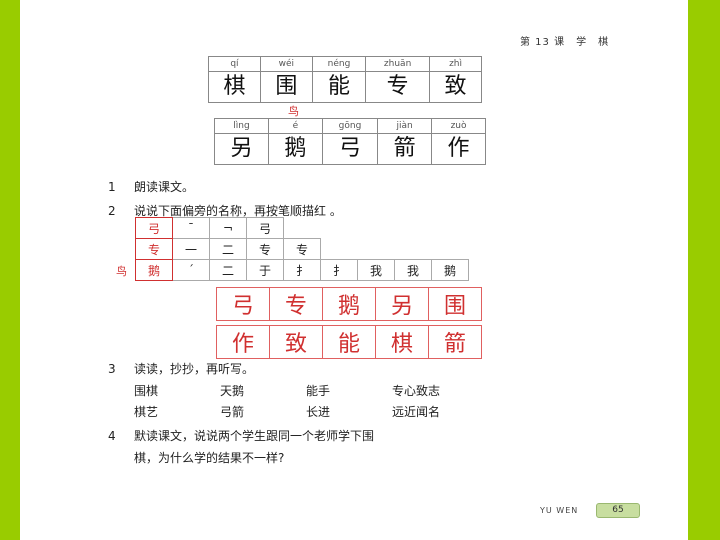 The width and height of the screenshot is (720, 540). What do you see at coordinates (146, 391) in the screenshot?
I see `word: 围棋` at bounding box center [146, 391].